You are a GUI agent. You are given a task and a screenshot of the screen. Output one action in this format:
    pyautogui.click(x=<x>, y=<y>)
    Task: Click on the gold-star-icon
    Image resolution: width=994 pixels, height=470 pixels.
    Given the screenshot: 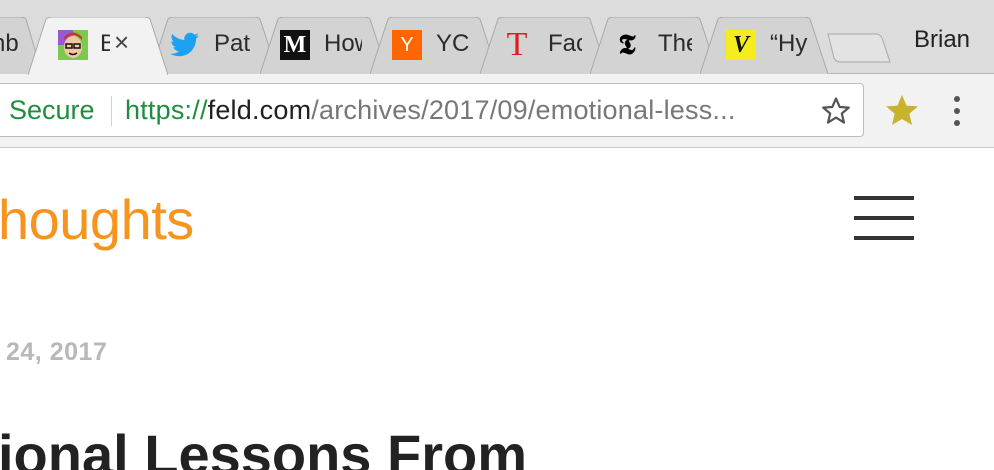 What is the action you would take?
    pyautogui.click(x=902, y=111)
    